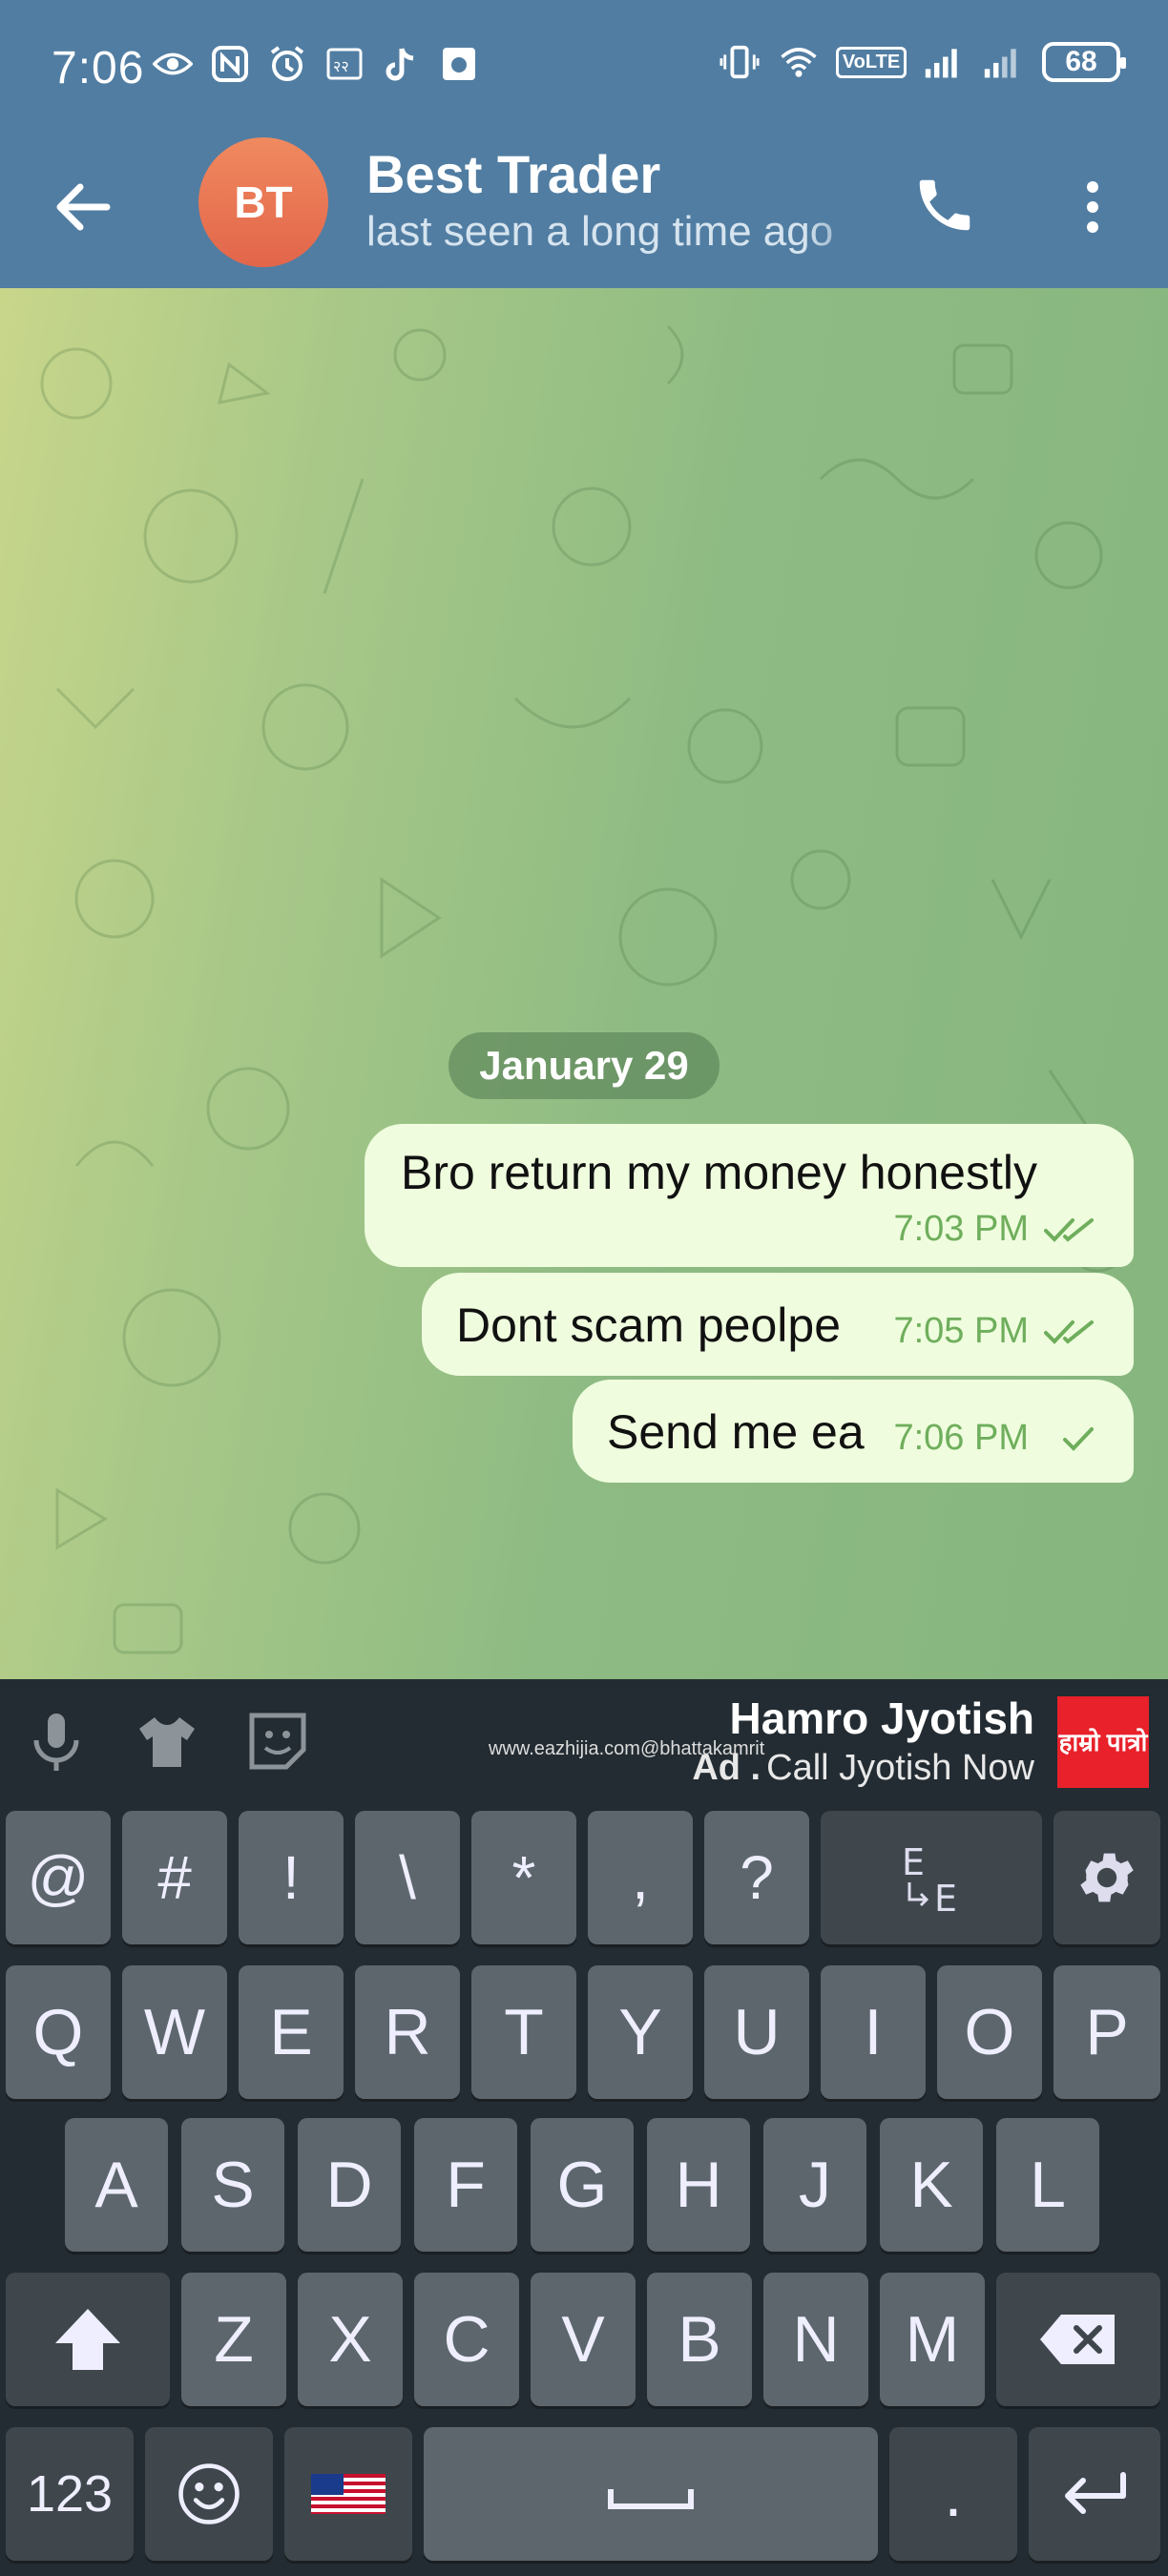  What do you see at coordinates (167, 1741) in the screenshot?
I see `theme-shirt-icon` at bounding box center [167, 1741].